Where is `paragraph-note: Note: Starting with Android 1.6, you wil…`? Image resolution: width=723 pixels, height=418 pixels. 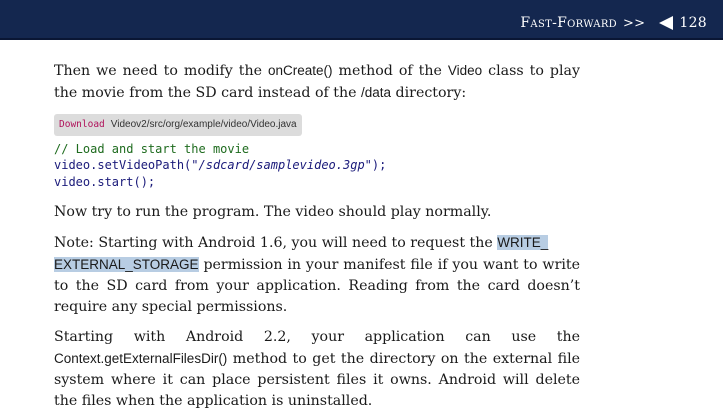 paragraph-note: Note: Starting with Android 1.6, you wil… is located at coordinates (317, 275).